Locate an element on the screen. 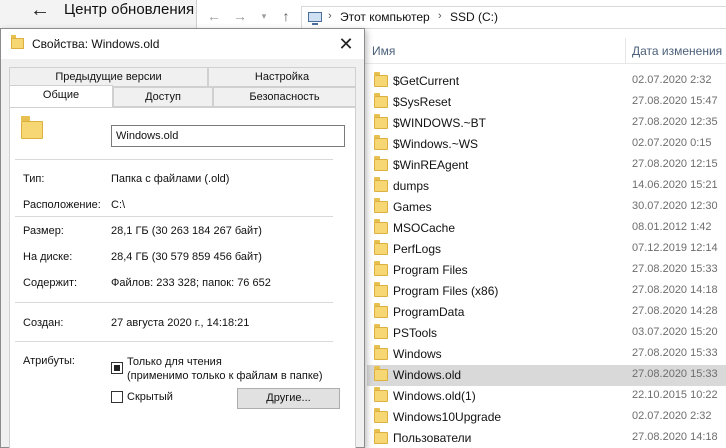  size-value: 28,1 ГБ (30 263 184 267 байт) is located at coordinates (186, 231).